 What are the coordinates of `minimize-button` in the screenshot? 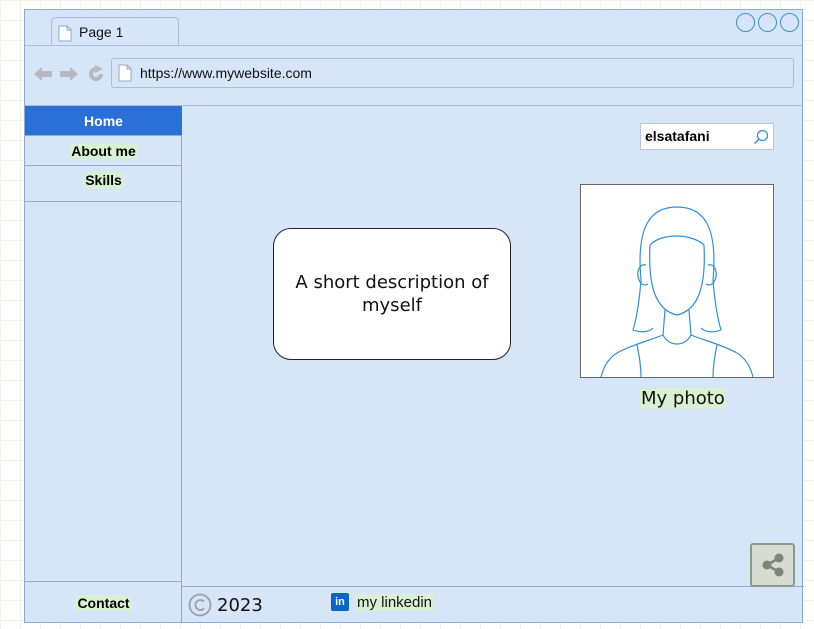 It's located at (745, 22).